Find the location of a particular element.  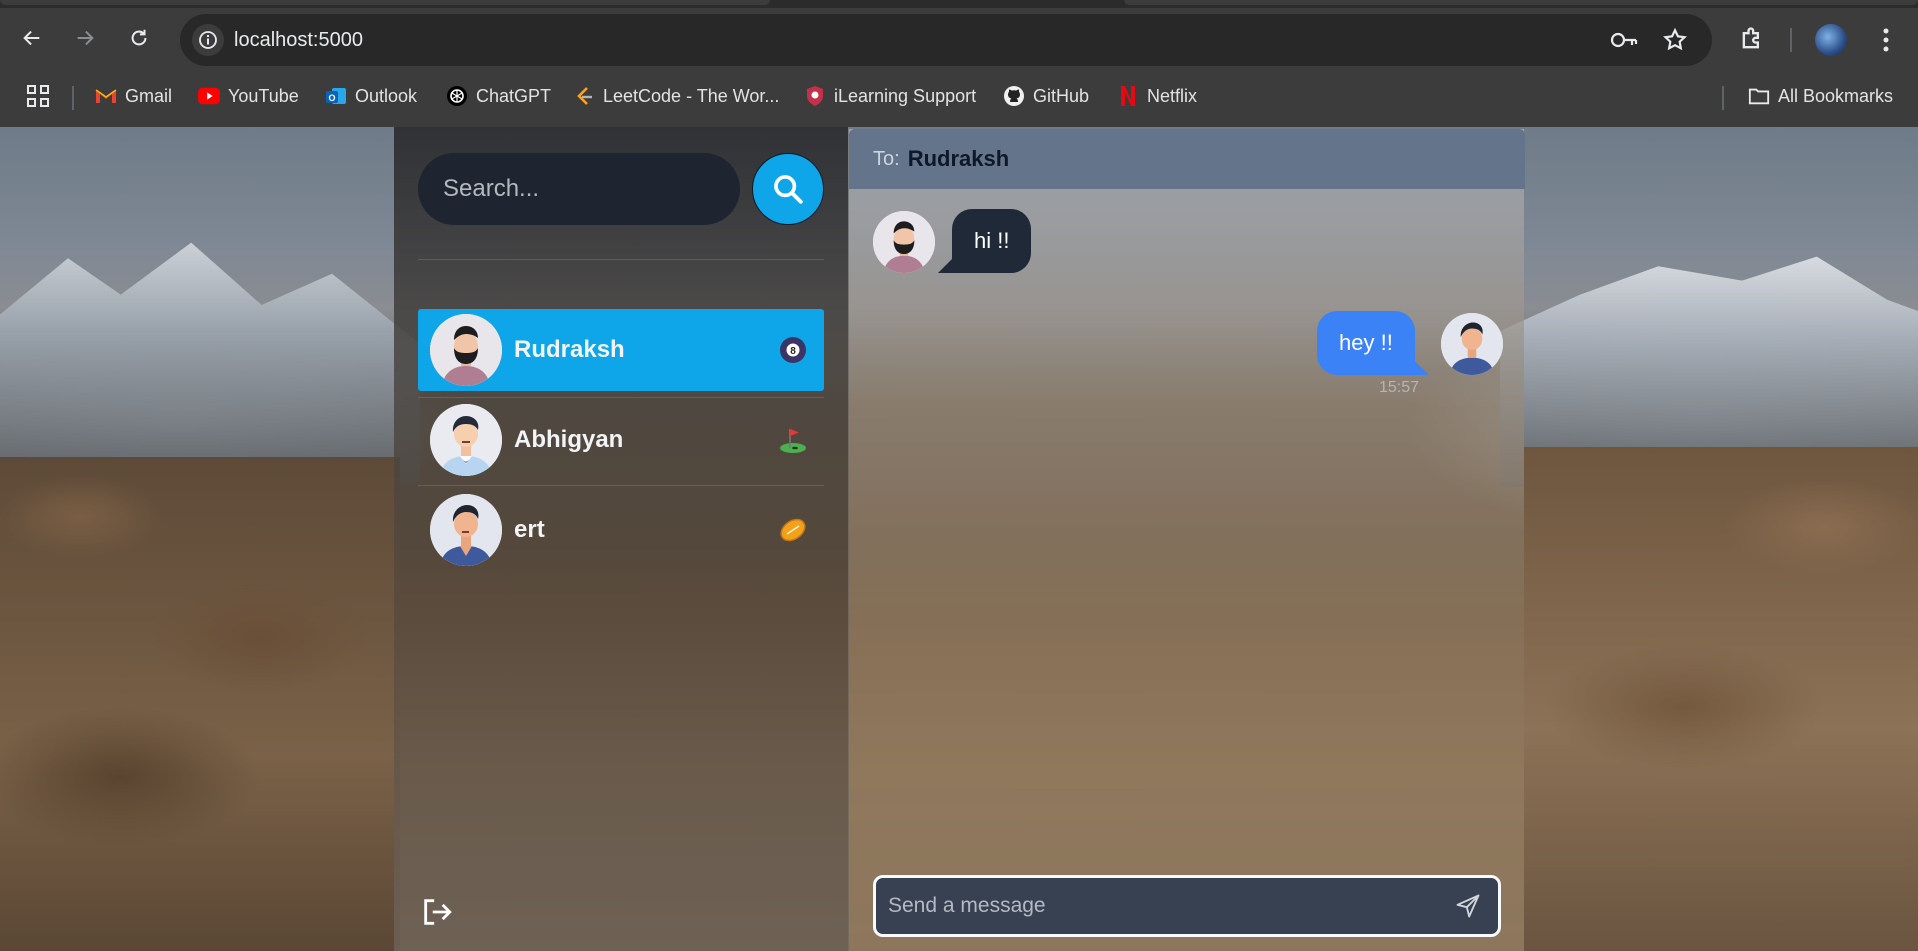

leetcode-icon is located at coordinates (584, 96).